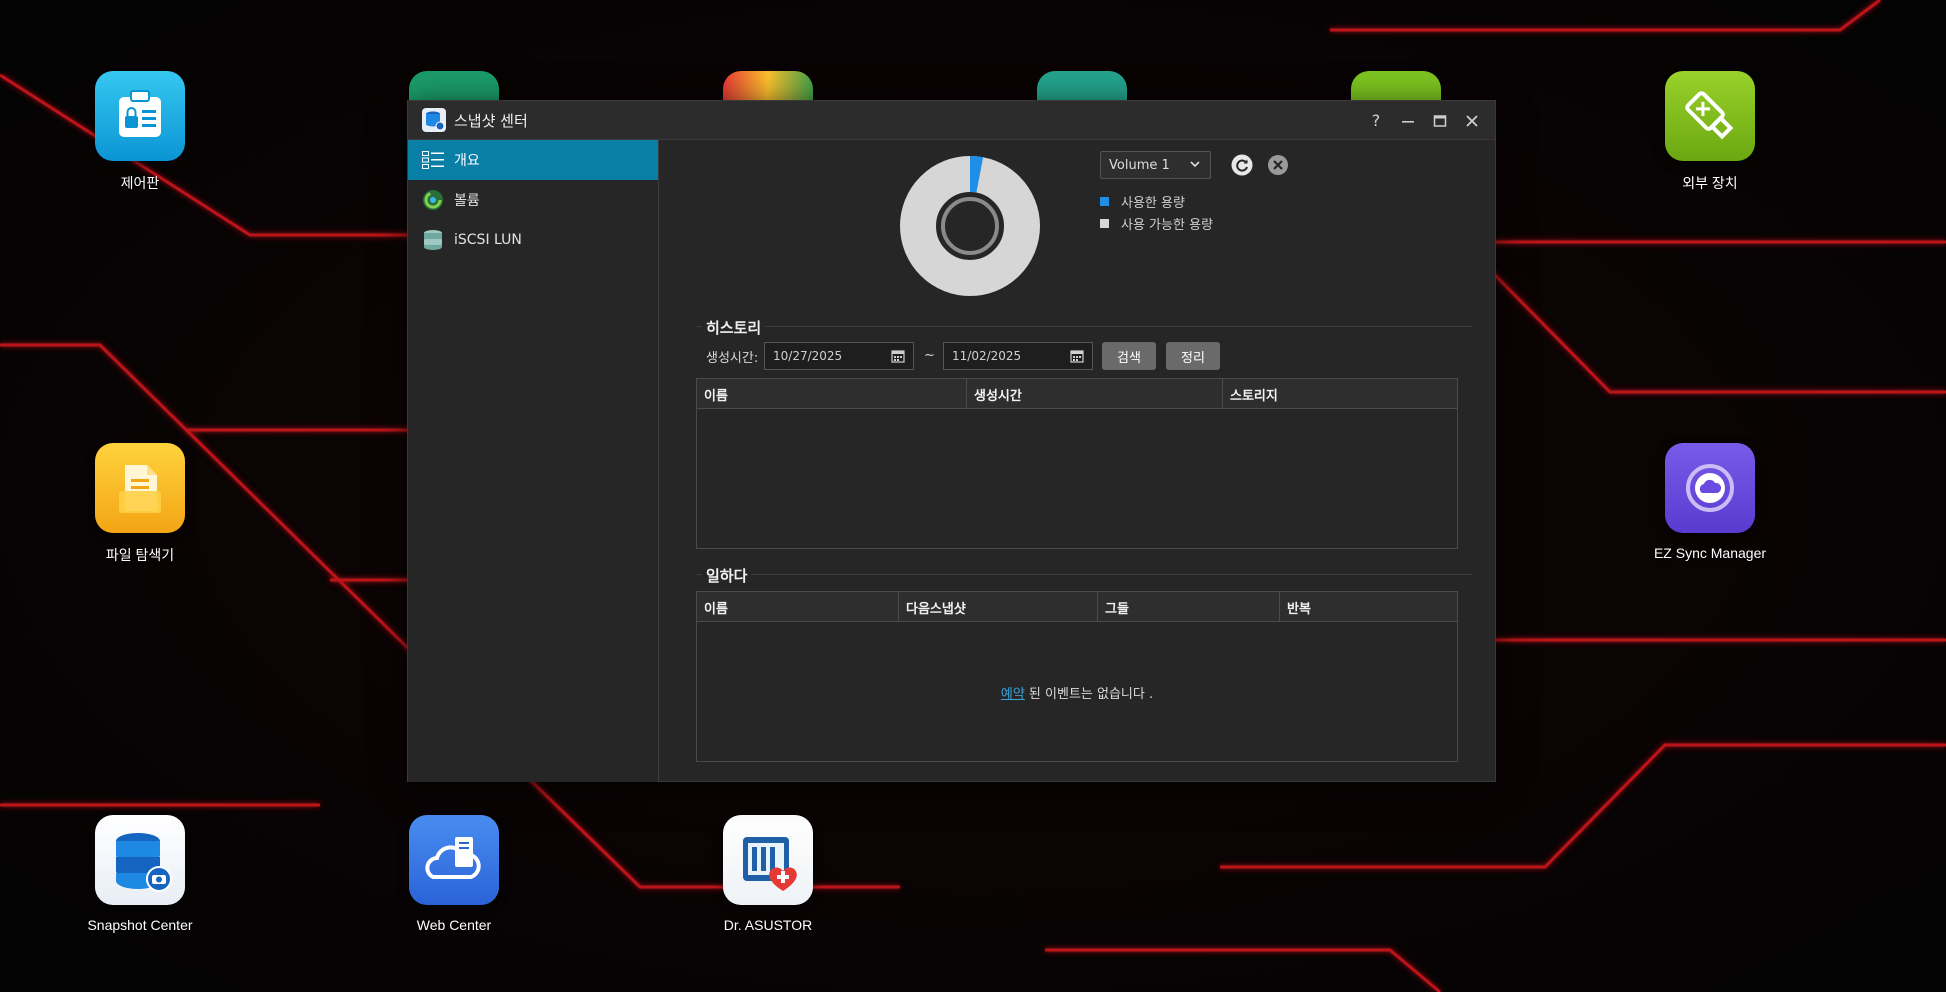 This screenshot has width=1946, height=992. Describe the element at coordinates (768, 860) in the screenshot. I see `dr-asustor-icon` at that location.